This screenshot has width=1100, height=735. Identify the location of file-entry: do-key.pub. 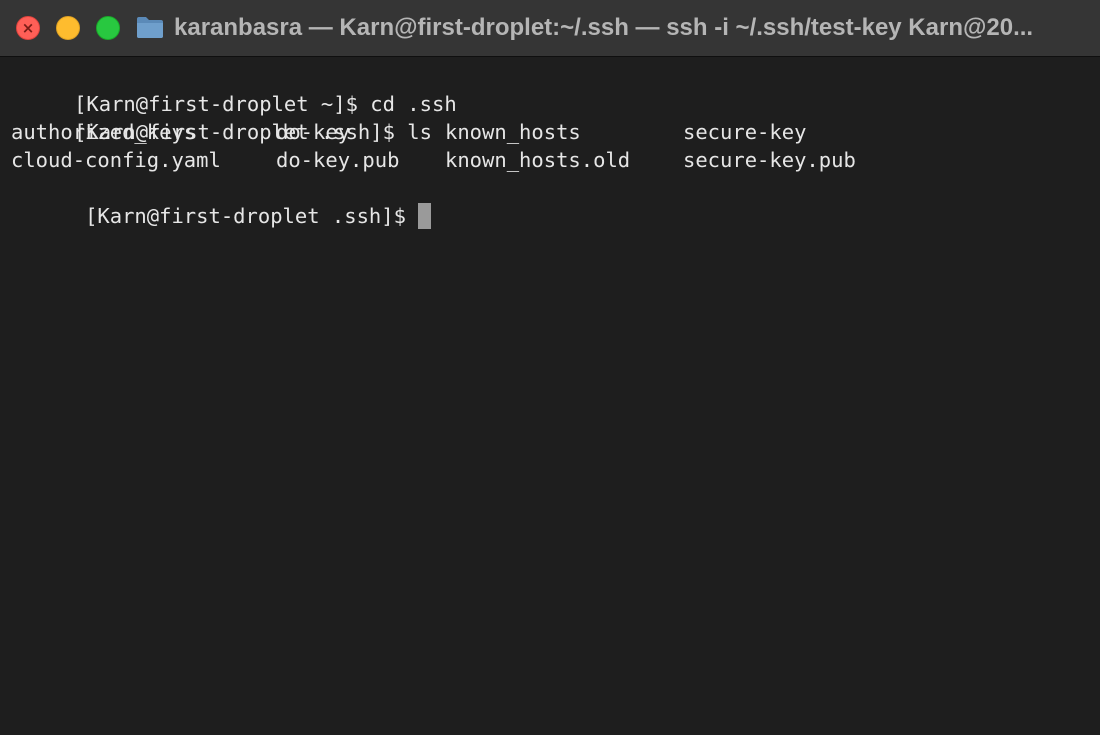
(338, 160).